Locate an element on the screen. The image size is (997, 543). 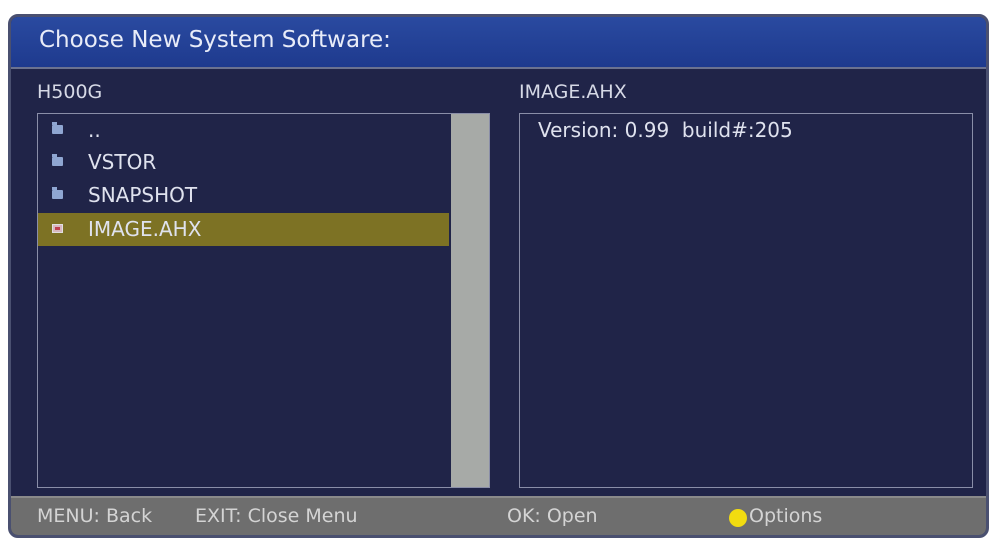
dialog-title: Choose New System Software: is located at coordinates (215, 40).